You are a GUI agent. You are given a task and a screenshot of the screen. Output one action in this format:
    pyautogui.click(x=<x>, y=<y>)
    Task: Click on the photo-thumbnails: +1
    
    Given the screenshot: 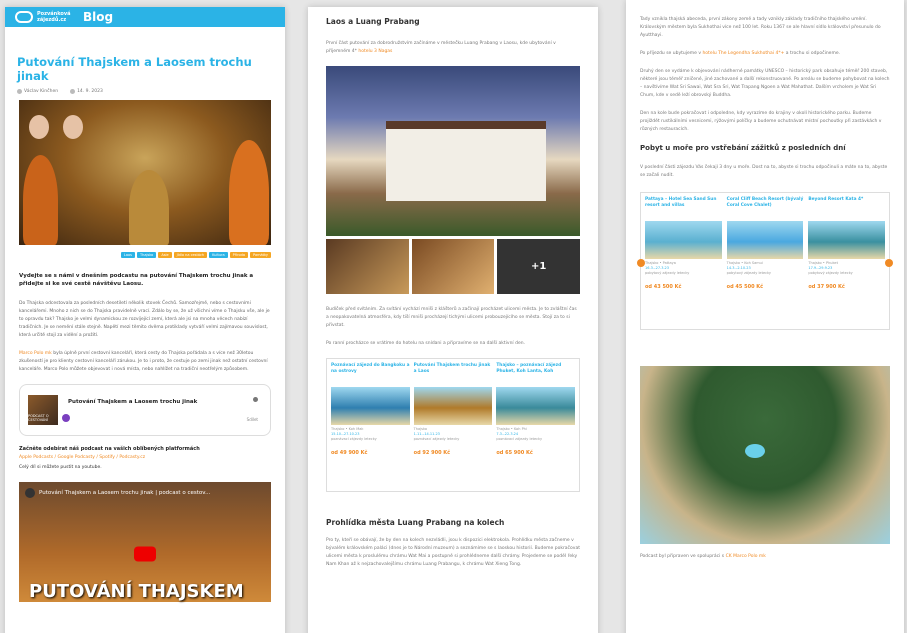 What is the action you would take?
    pyautogui.click(x=453, y=266)
    